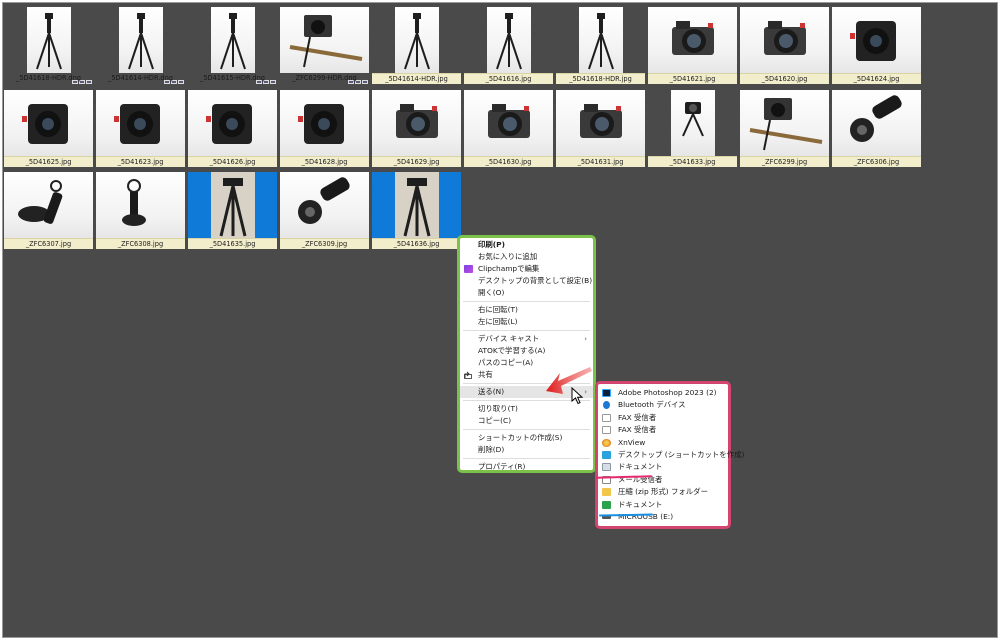 The image size is (1000, 640). Describe the element at coordinates (526, 269) in the screenshot. I see `context-menu-item: Clipchampで編集` at that location.